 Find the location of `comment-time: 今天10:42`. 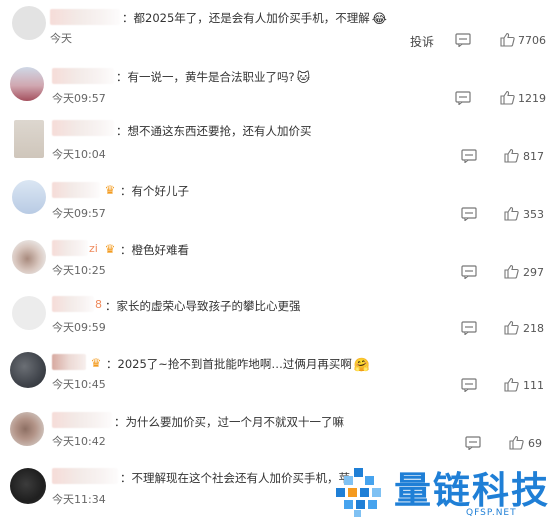

comment-time: 今天10:42 is located at coordinates (79, 441).